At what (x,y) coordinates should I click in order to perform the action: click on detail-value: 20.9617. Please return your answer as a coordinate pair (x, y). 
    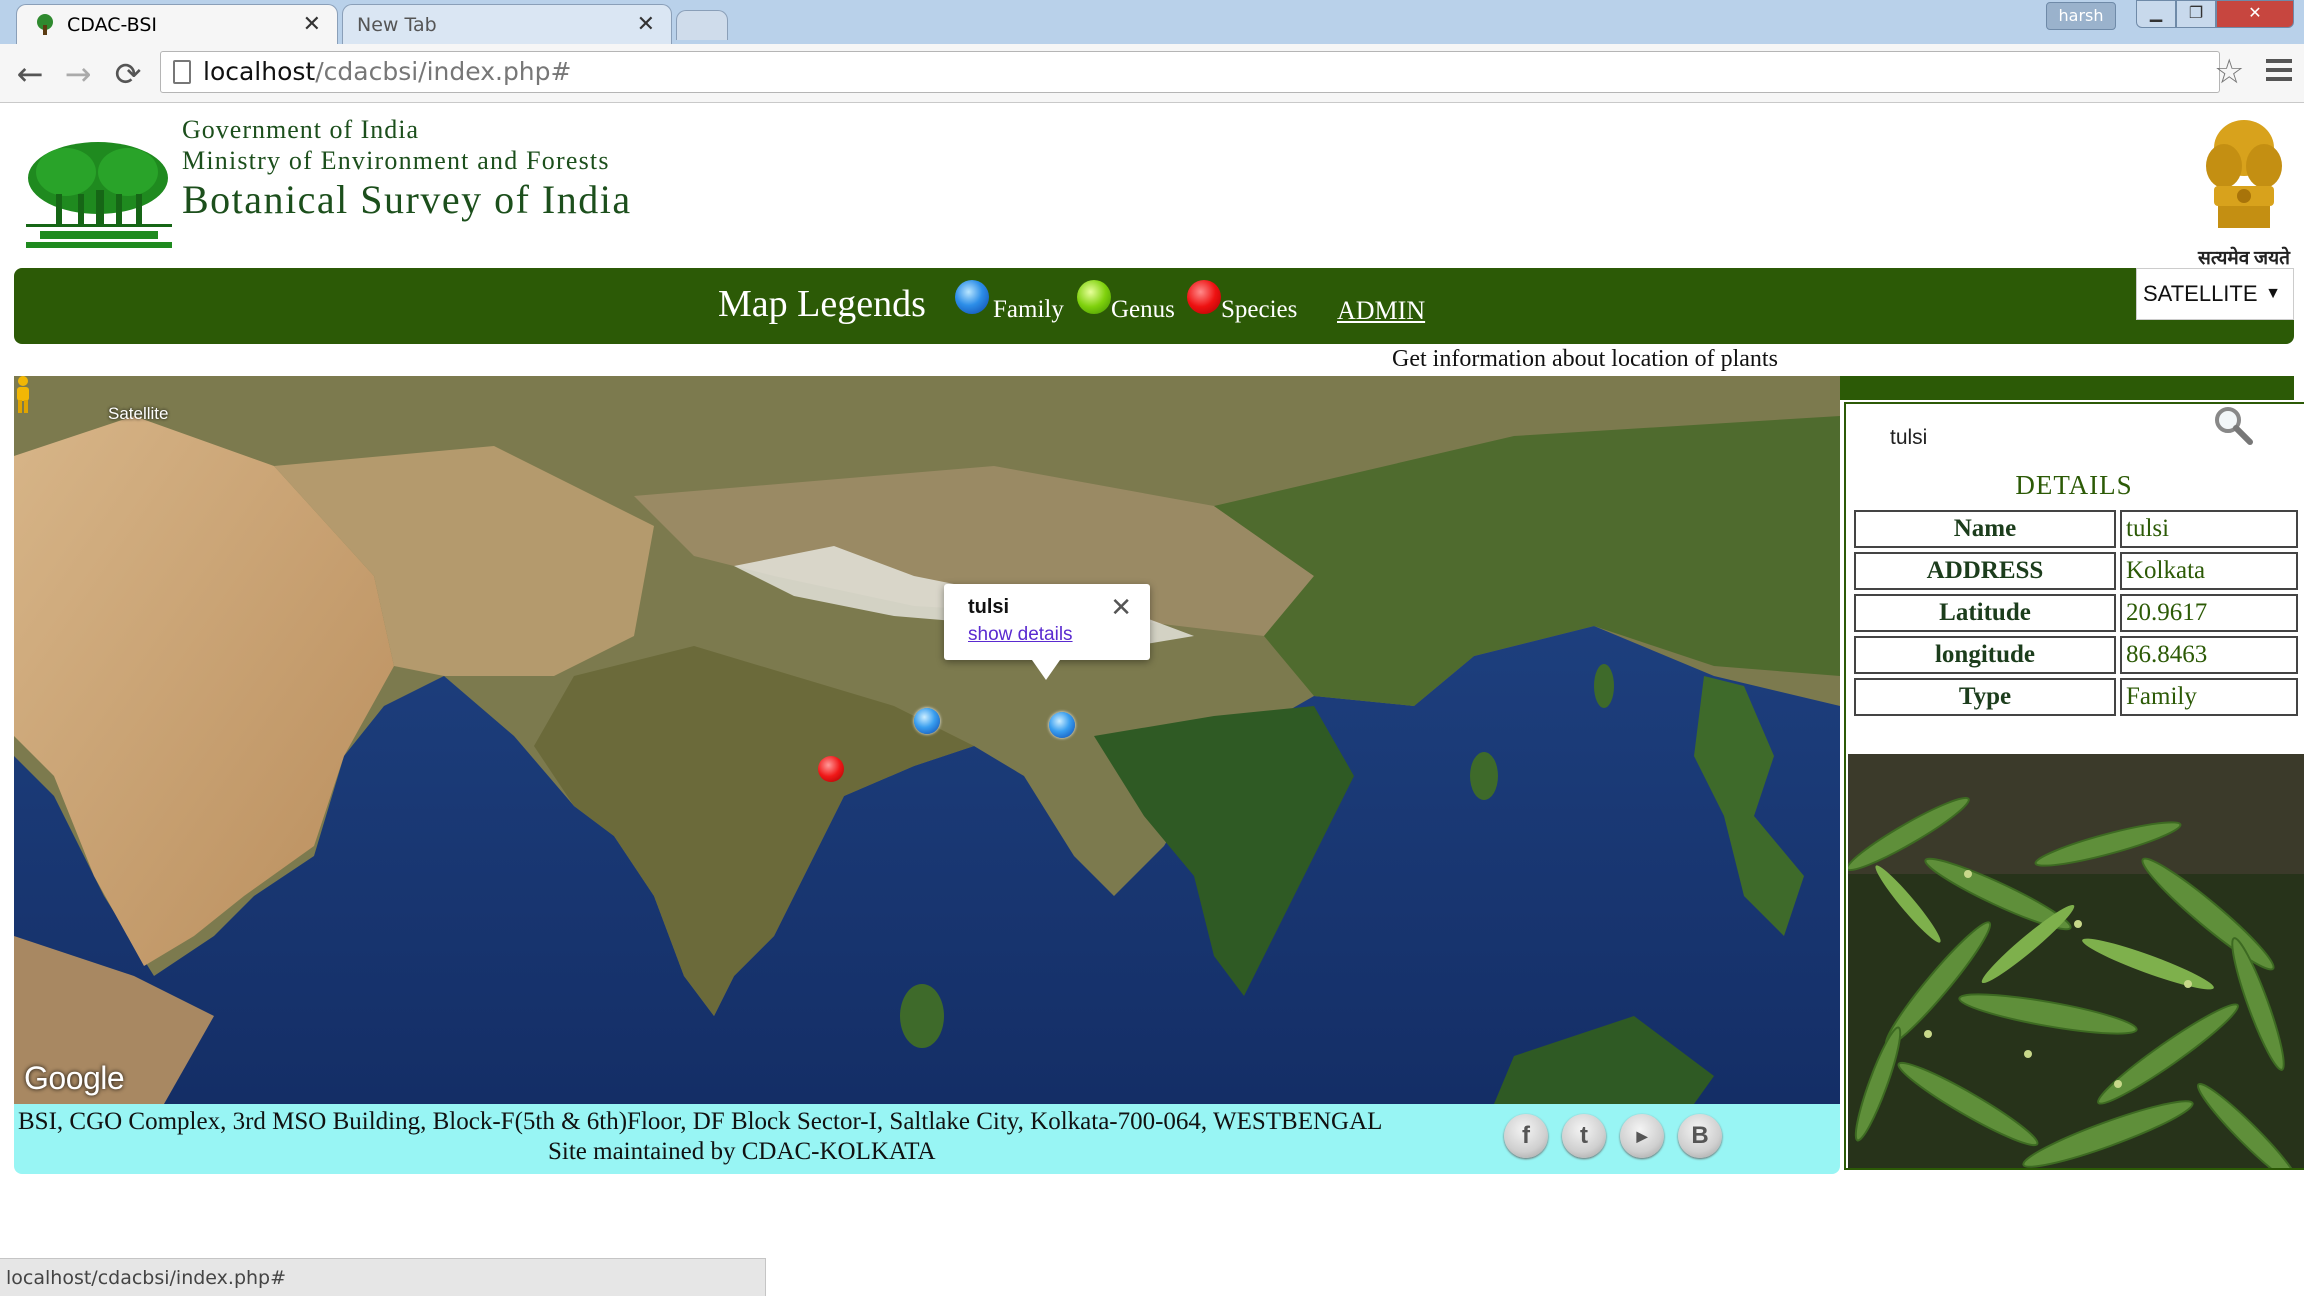
    Looking at the image, I should click on (2209, 613).